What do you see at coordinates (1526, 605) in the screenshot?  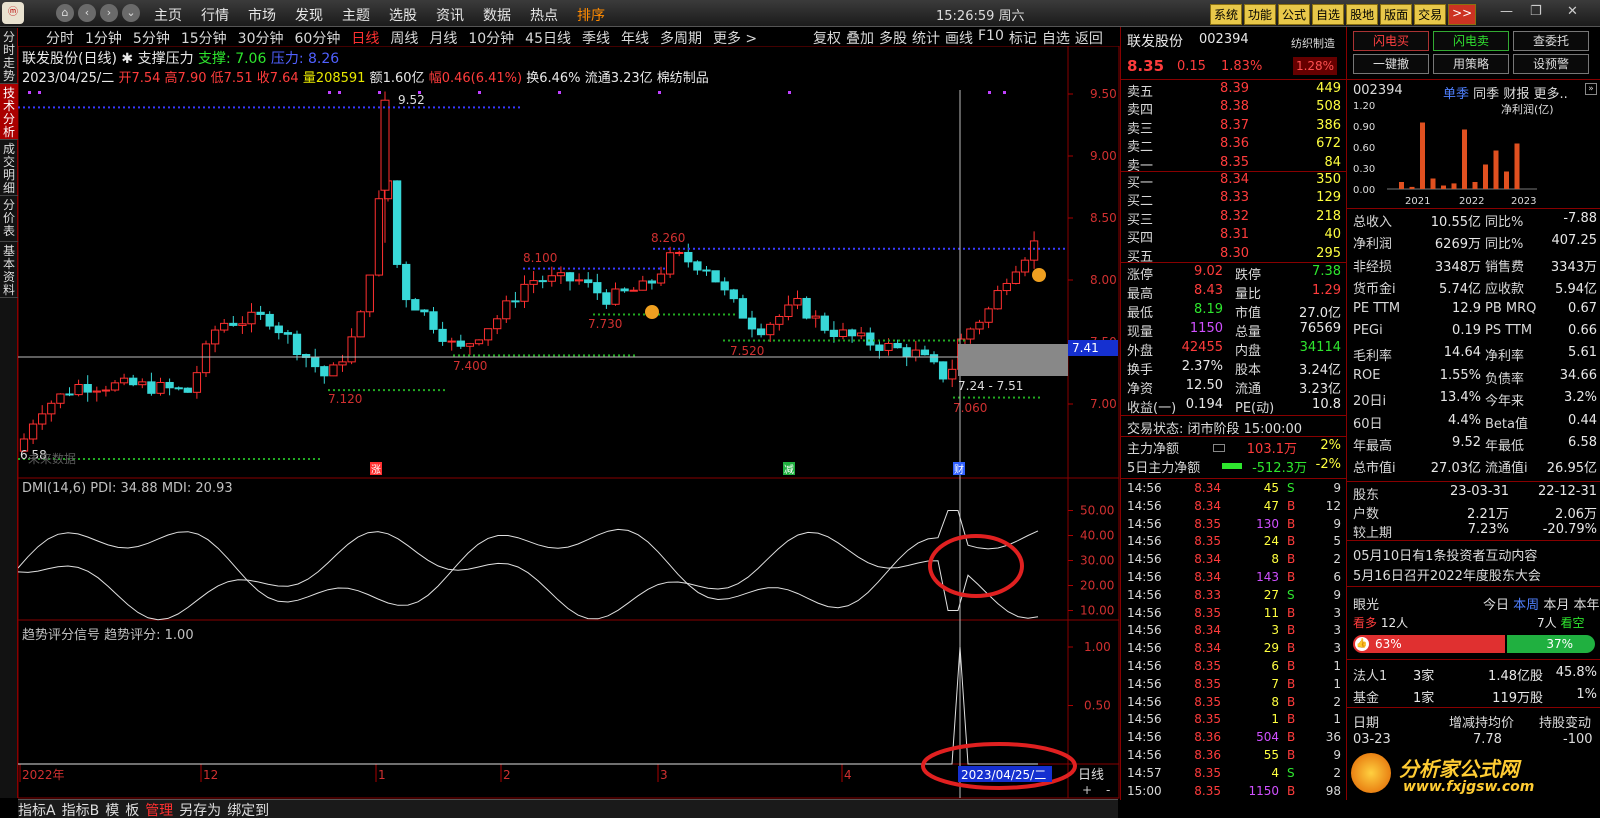 I see `tab-week: 本周` at bounding box center [1526, 605].